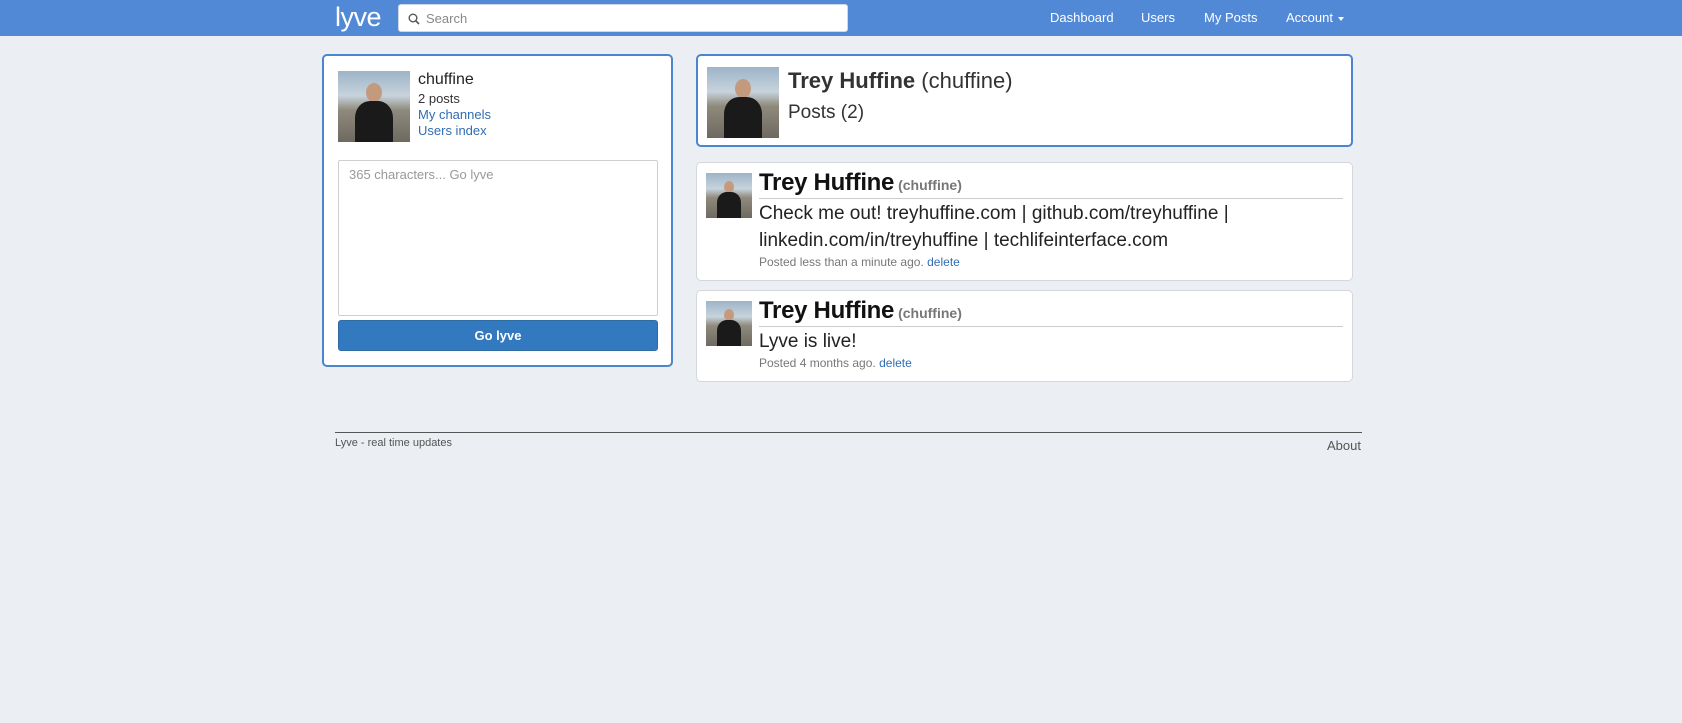 This screenshot has width=1682, height=723. What do you see at coordinates (1344, 445) in the screenshot?
I see `footer-about-link: About` at bounding box center [1344, 445].